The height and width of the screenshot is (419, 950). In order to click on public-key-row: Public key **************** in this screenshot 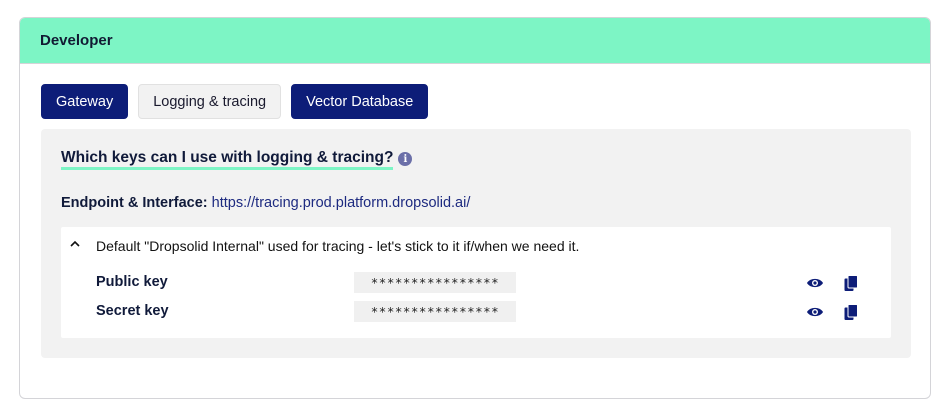, I will do `click(491, 283)`.